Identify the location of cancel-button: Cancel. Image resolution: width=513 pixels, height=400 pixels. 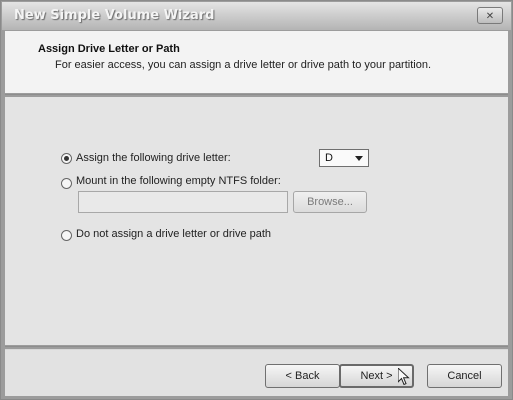
(464, 376).